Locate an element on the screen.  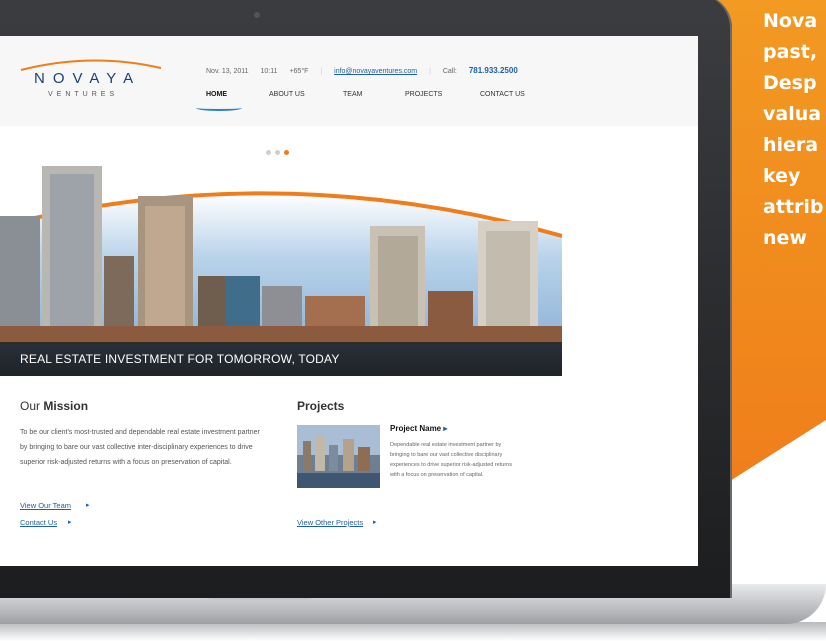
site-logo: NOVAYA VENTURES is located at coordinates (91, 83).